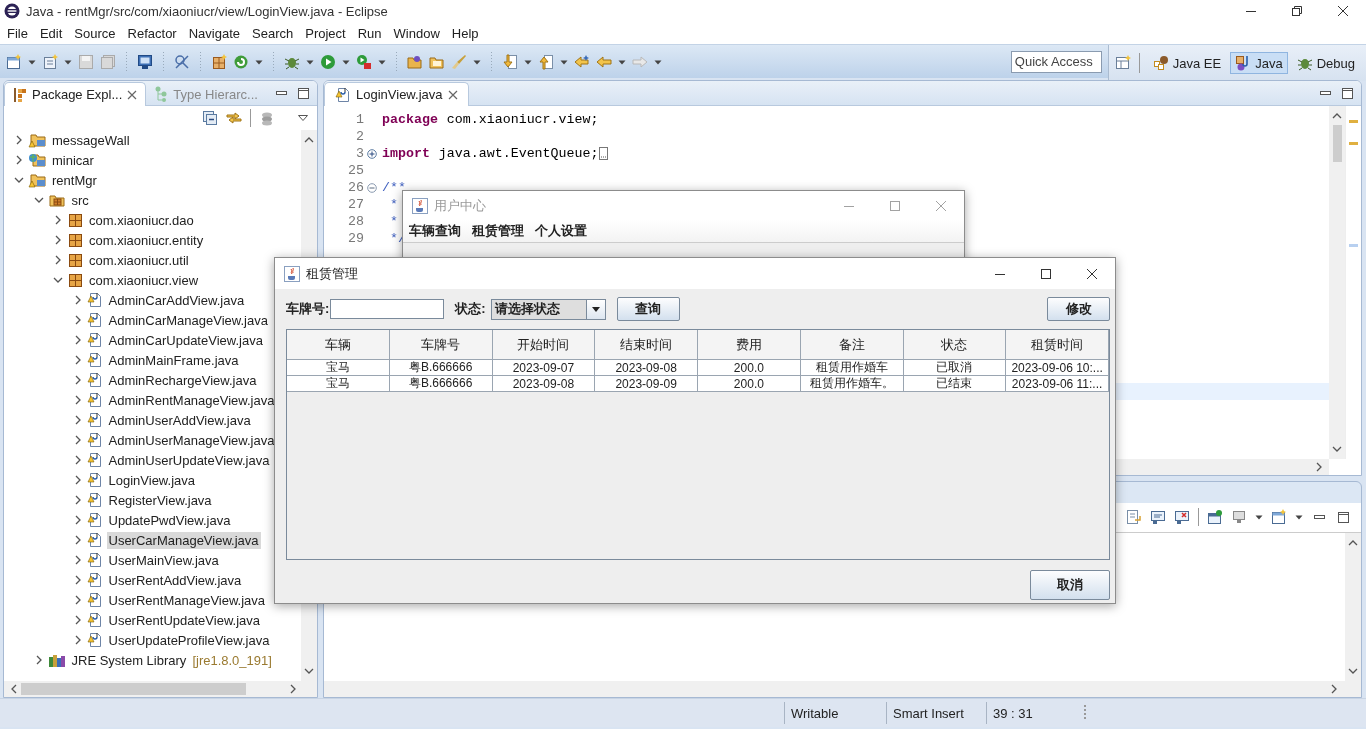 This screenshot has width=1366, height=729. What do you see at coordinates (95, 33) in the screenshot?
I see `menu-item: Source` at bounding box center [95, 33].